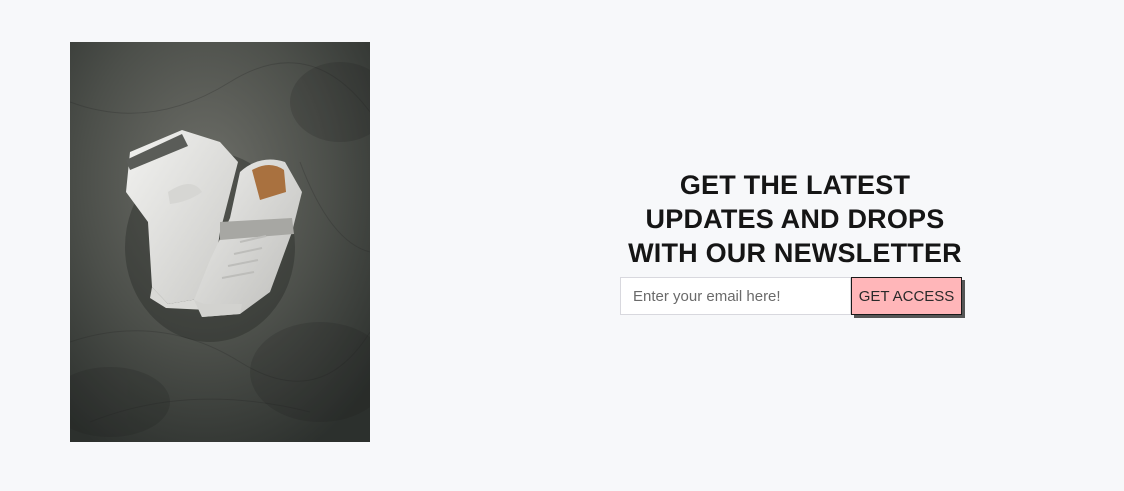 The width and height of the screenshot is (1124, 491). I want to click on newsletter-form: GET ACCESS, so click(791, 296).